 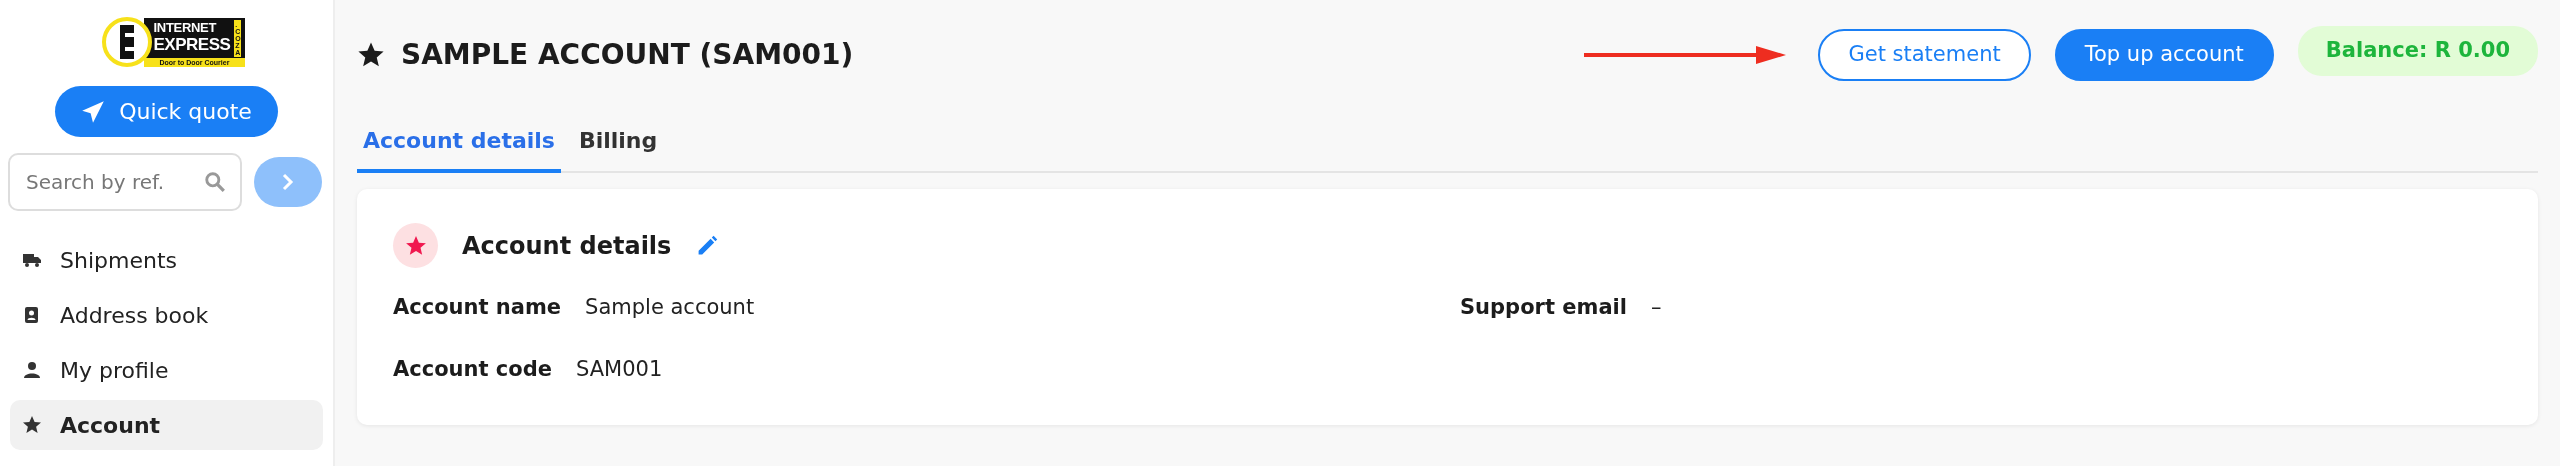 What do you see at coordinates (1924, 55) in the screenshot?
I see `get-statement-button: Get statement` at bounding box center [1924, 55].